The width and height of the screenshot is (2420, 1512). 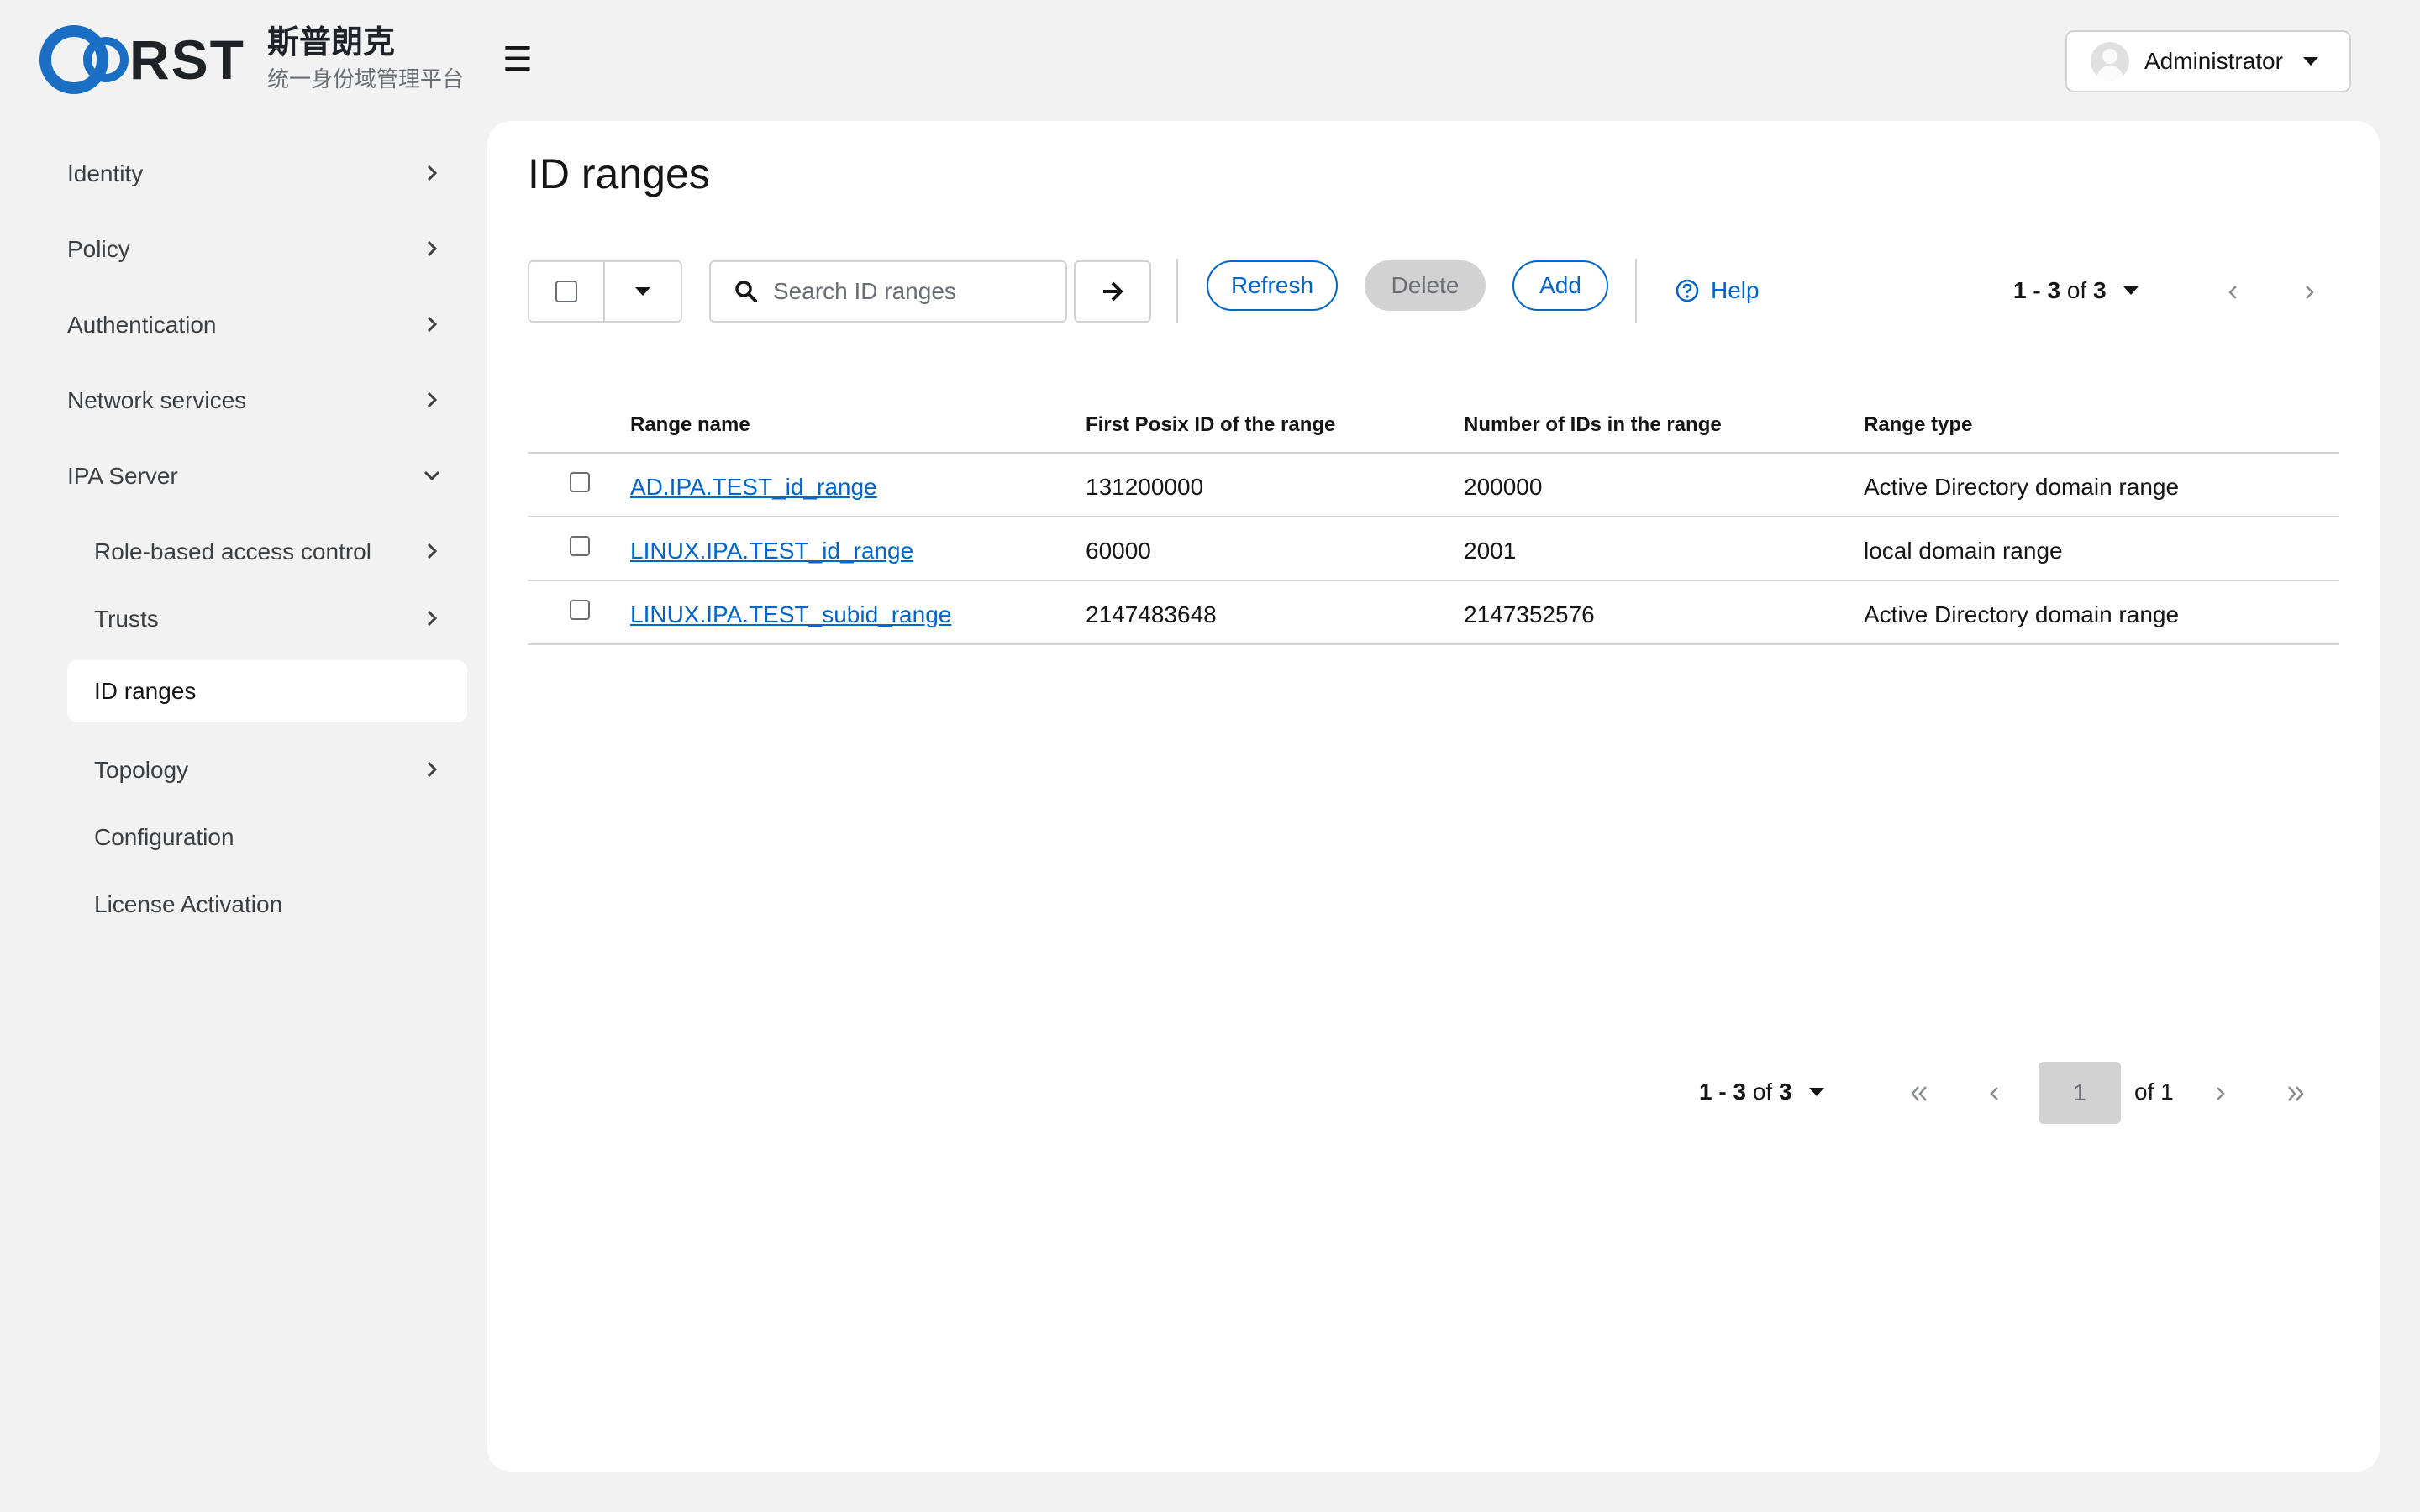 I want to click on search-icon, so click(x=746, y=291).